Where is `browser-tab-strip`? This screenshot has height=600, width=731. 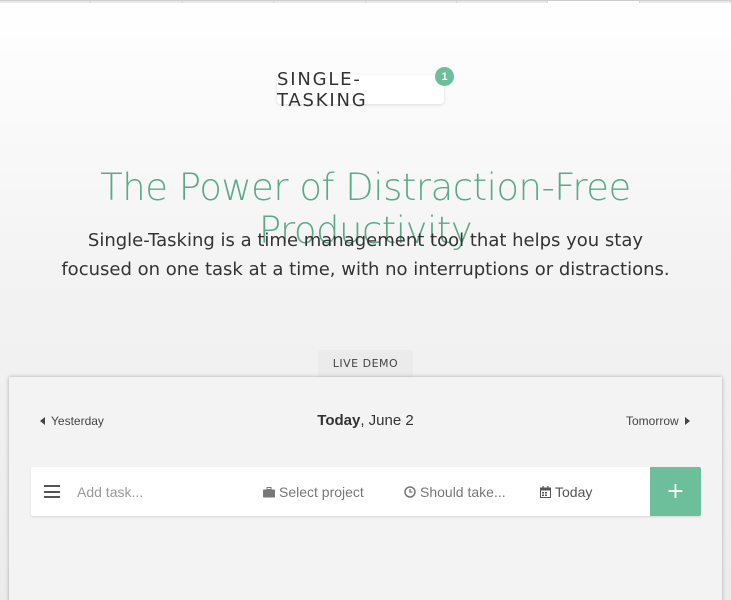 browser-tab-strip is located at coordinates (365, 1).